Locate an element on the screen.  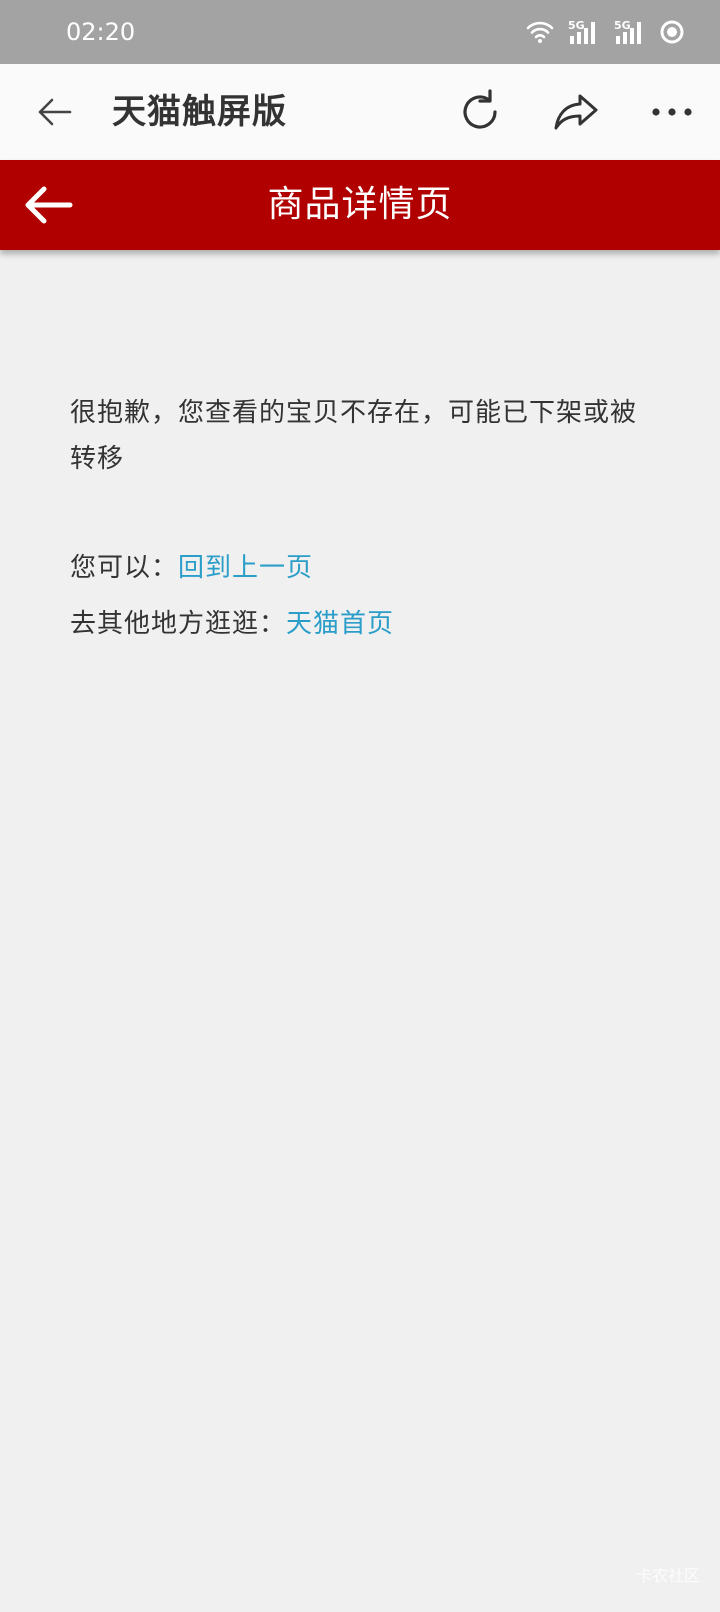
more-icon is located at coordinates (672, 112).